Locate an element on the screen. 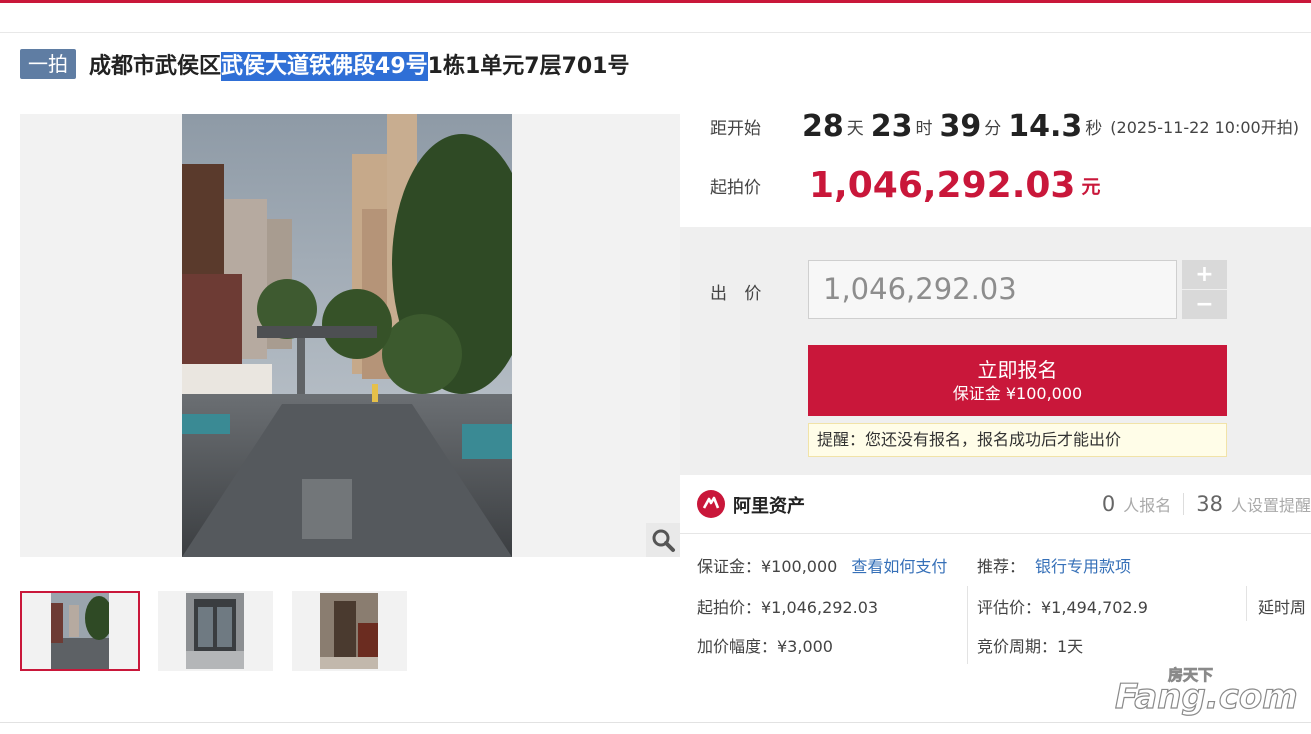 The image size is (1311, 734). auction-round-badge: 一拍 is located at coordinates (48, 64).